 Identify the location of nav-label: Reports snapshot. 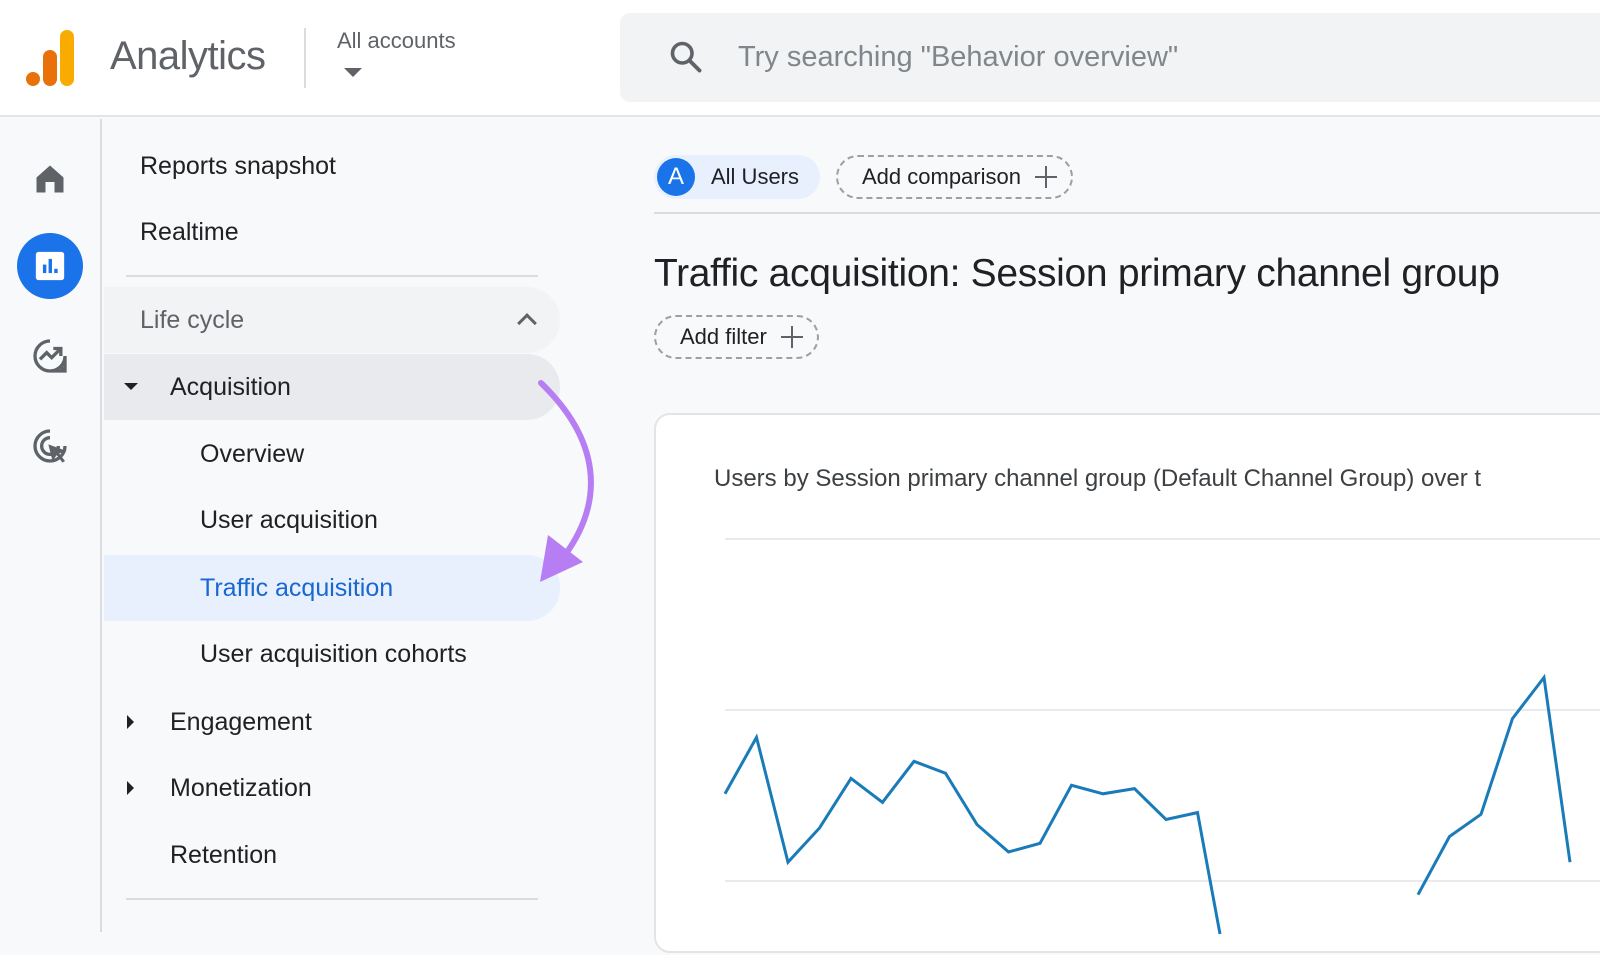
(238, 165).